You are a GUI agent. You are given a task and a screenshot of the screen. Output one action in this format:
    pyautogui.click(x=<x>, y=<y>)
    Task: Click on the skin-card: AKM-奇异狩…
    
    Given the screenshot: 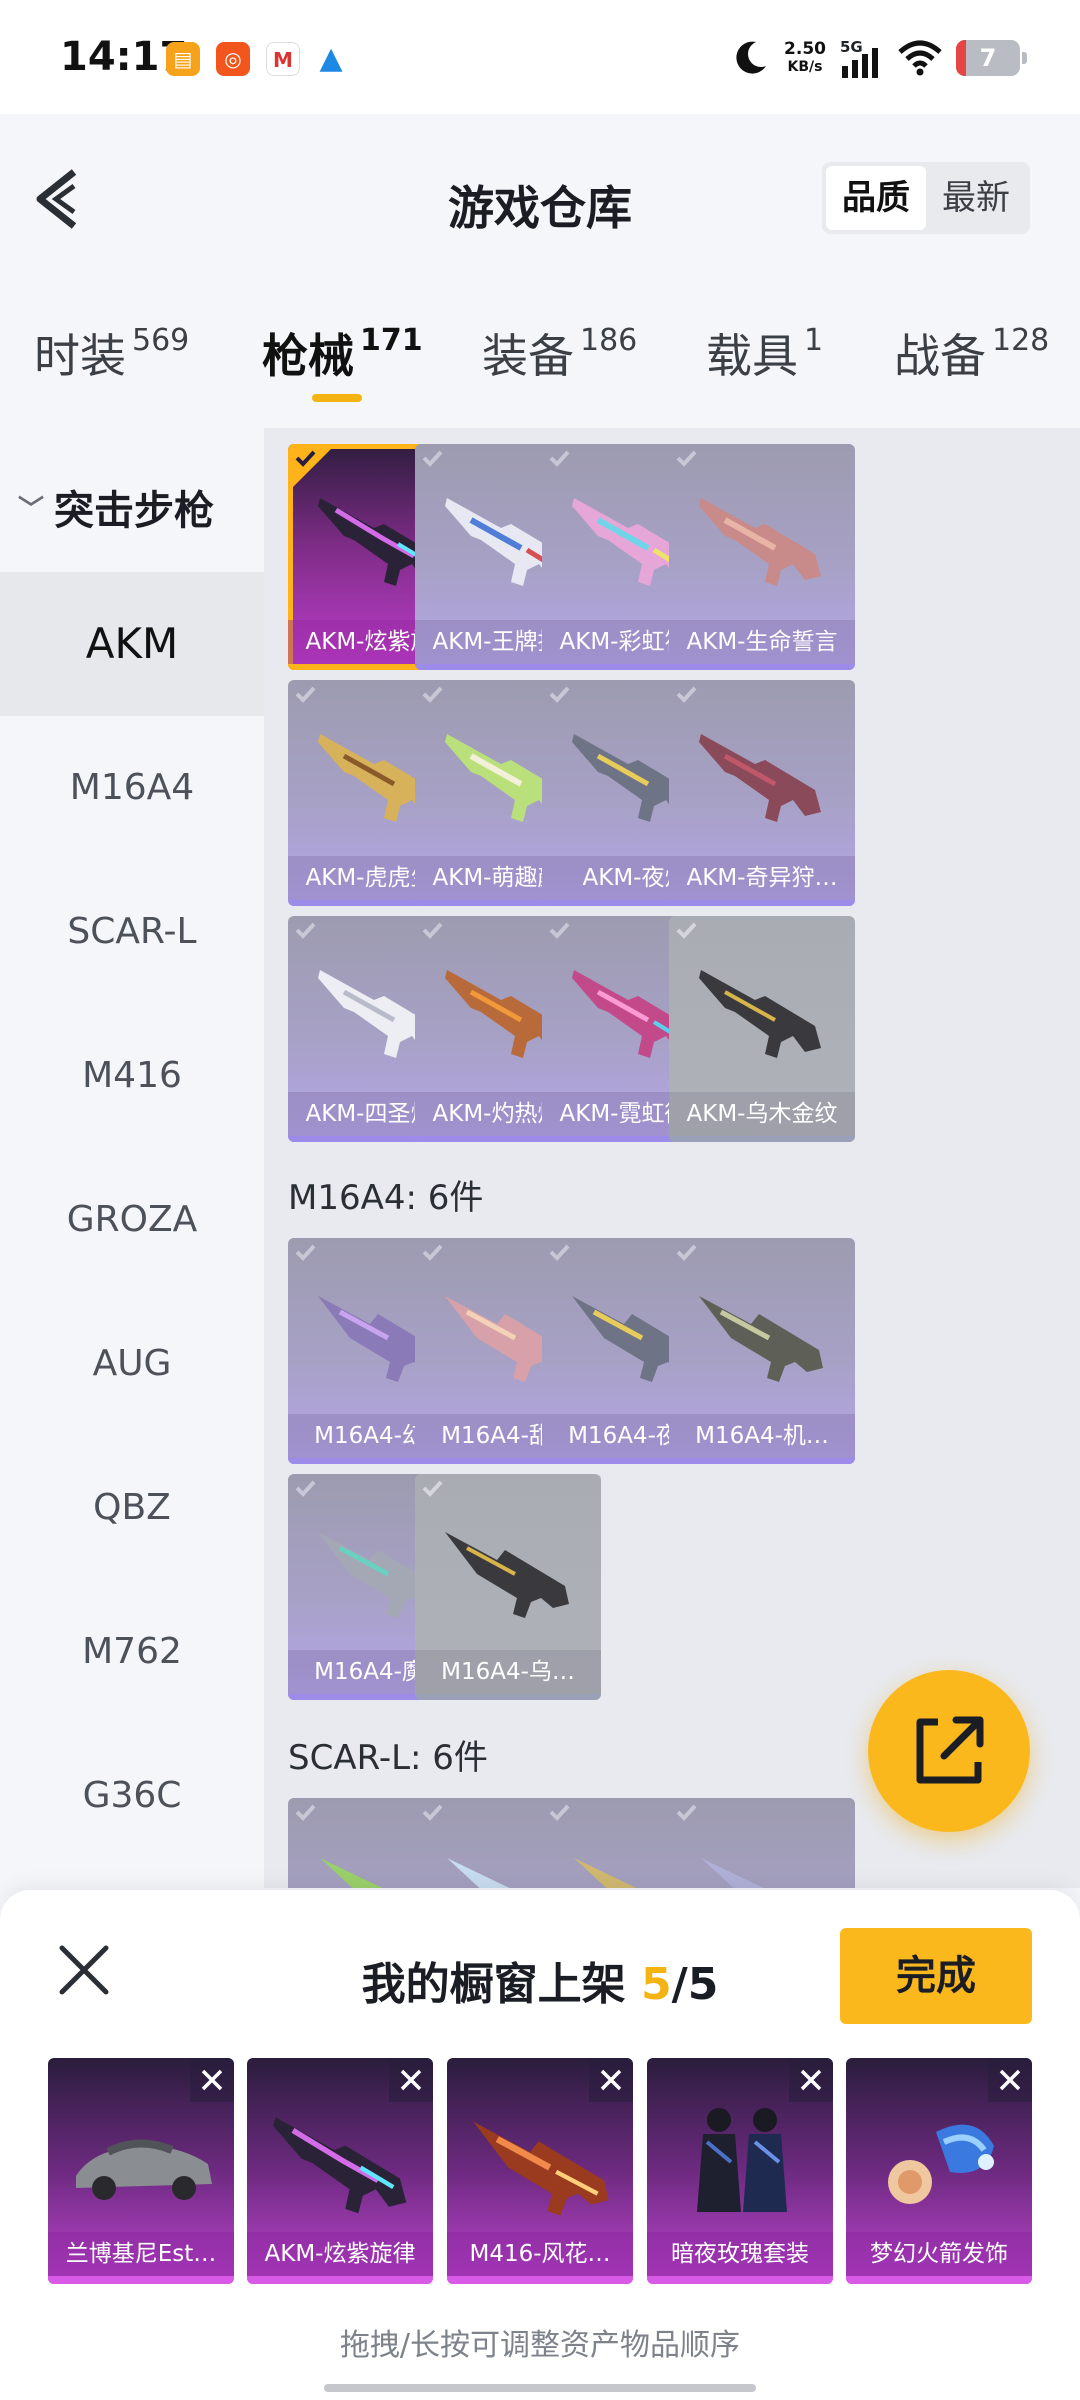 What is the action you would take?
    pyautogui.click(x=762, y=793)
    